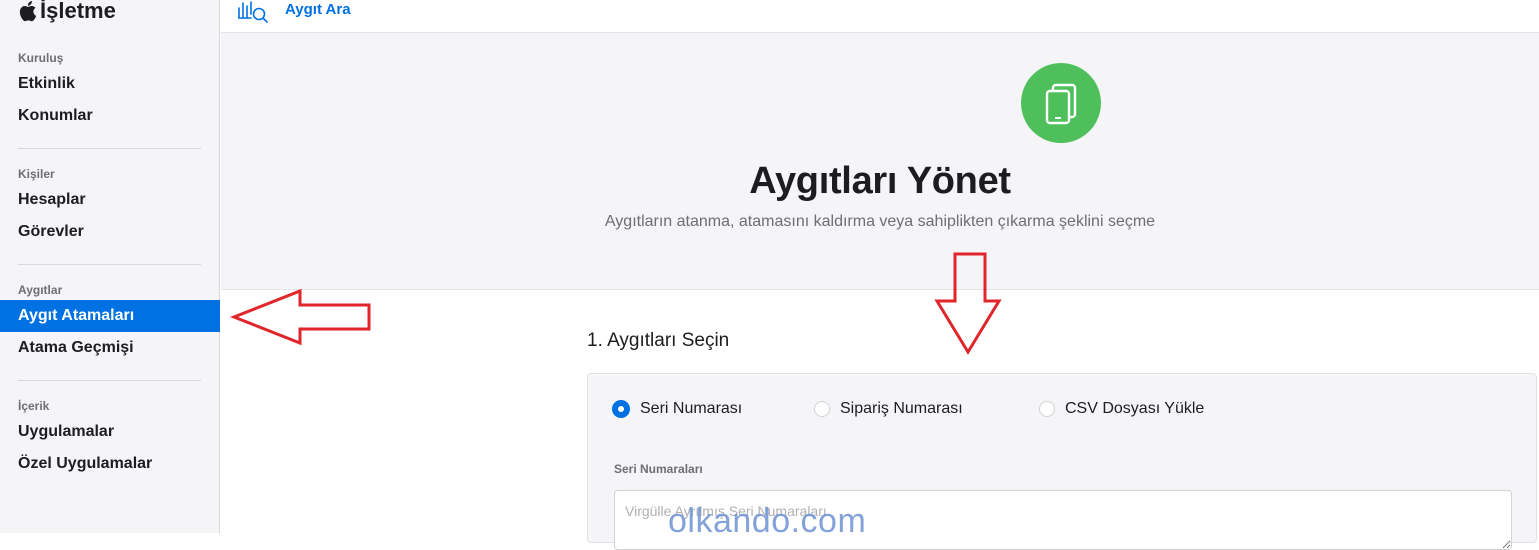 The image size is (1539, 550). I want to click on brand: İşletme, so click(67, 13).